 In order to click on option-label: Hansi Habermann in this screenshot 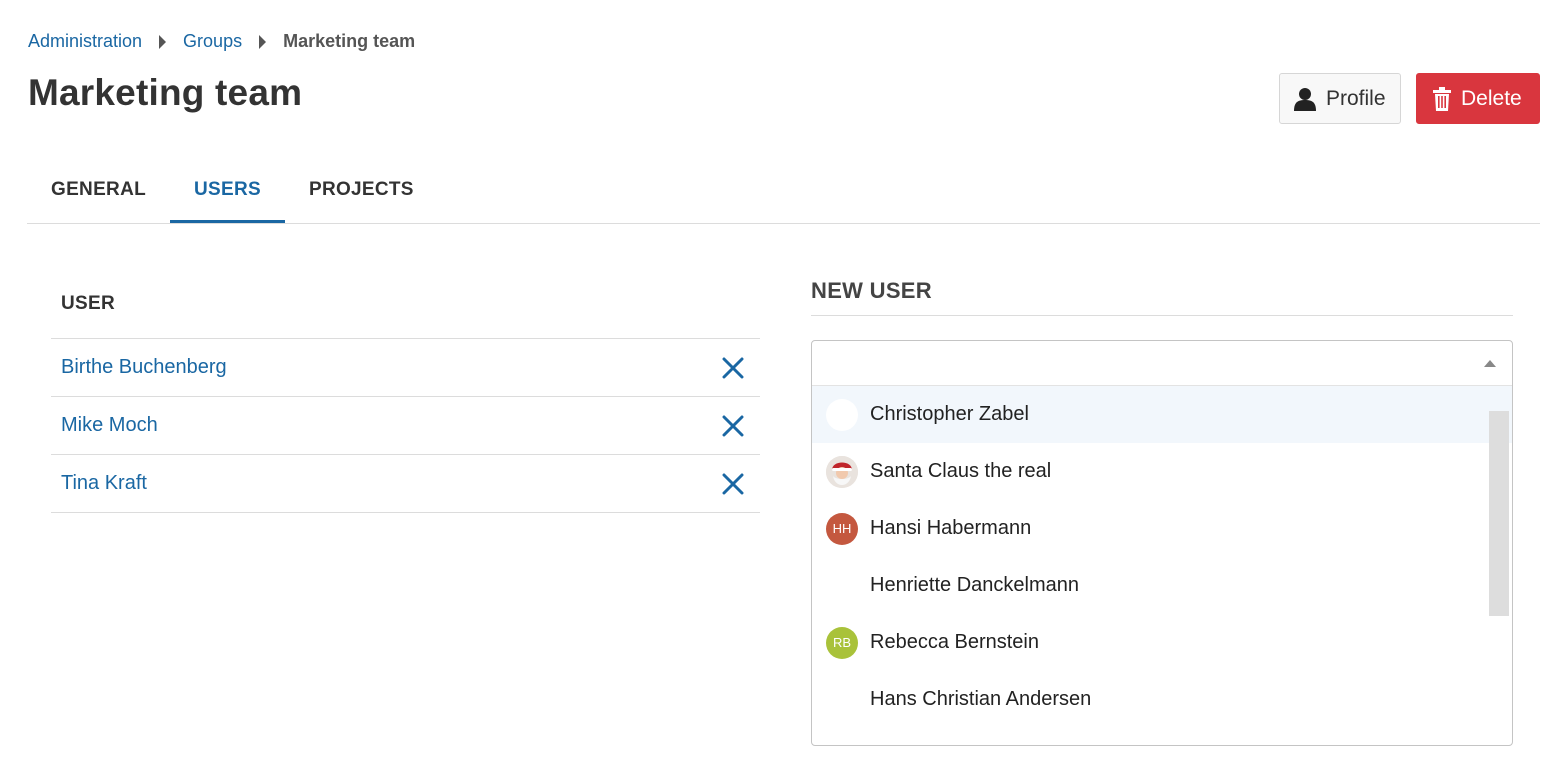, I will do `click(951, 528)`.